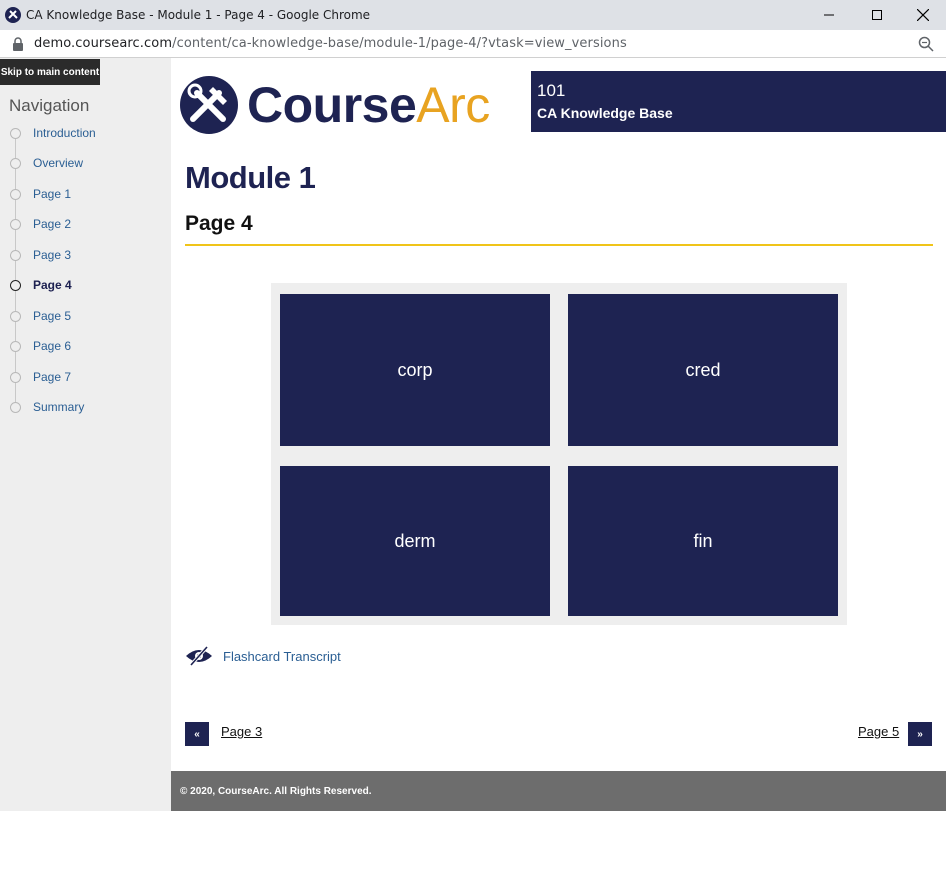 Image resolution: width=946 pixels, height=877 pixels. Describe the element at coordinates (926, 44) in the screenshot. I see `zoom-icon` at that location.